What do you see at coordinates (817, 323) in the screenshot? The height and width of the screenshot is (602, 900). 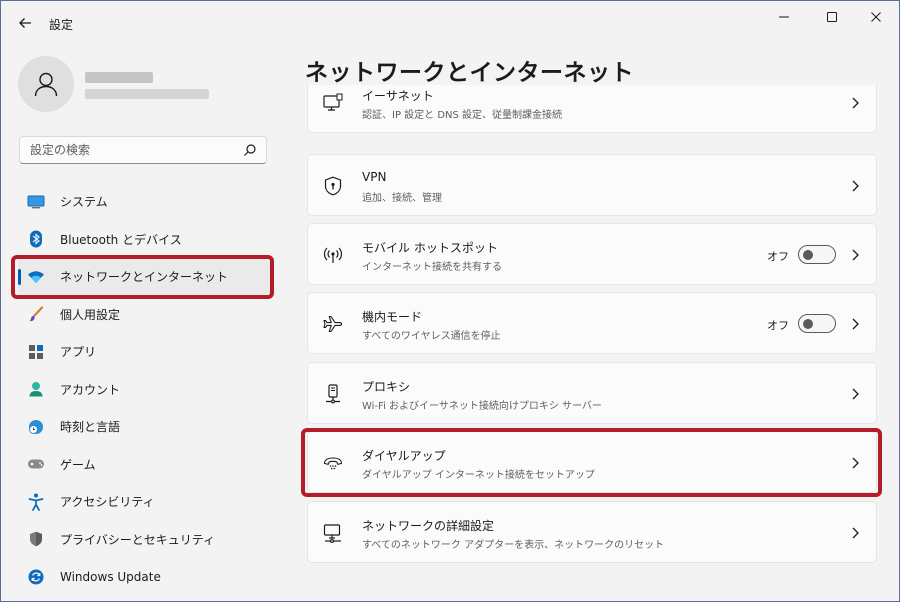 I see `airplane-mode-toggle` at bounding box center [817, 323].